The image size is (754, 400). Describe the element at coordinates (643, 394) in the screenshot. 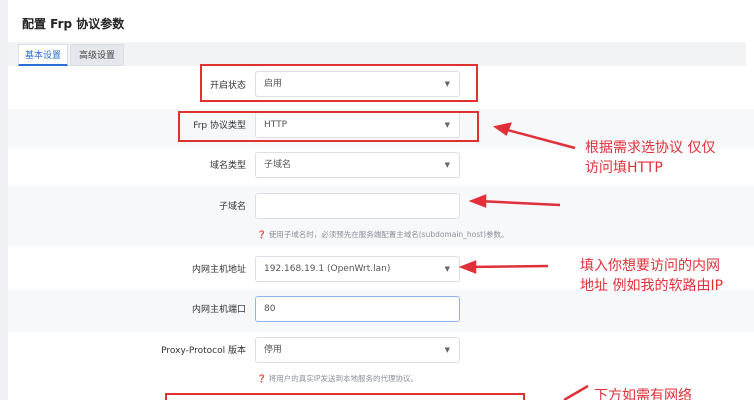

I see `bottom-annotation: 下方如需有网络` at that location.